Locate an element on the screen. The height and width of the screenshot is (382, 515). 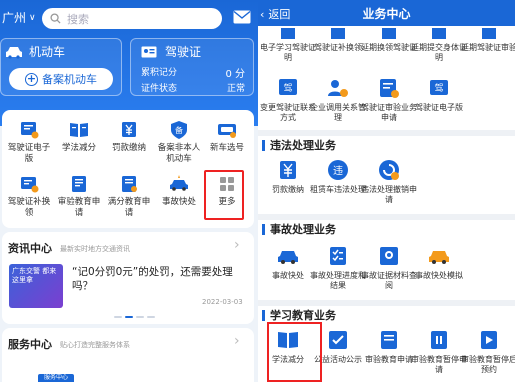
grid-item-study-points: 学法减分 is located at coordinates (79, 137).